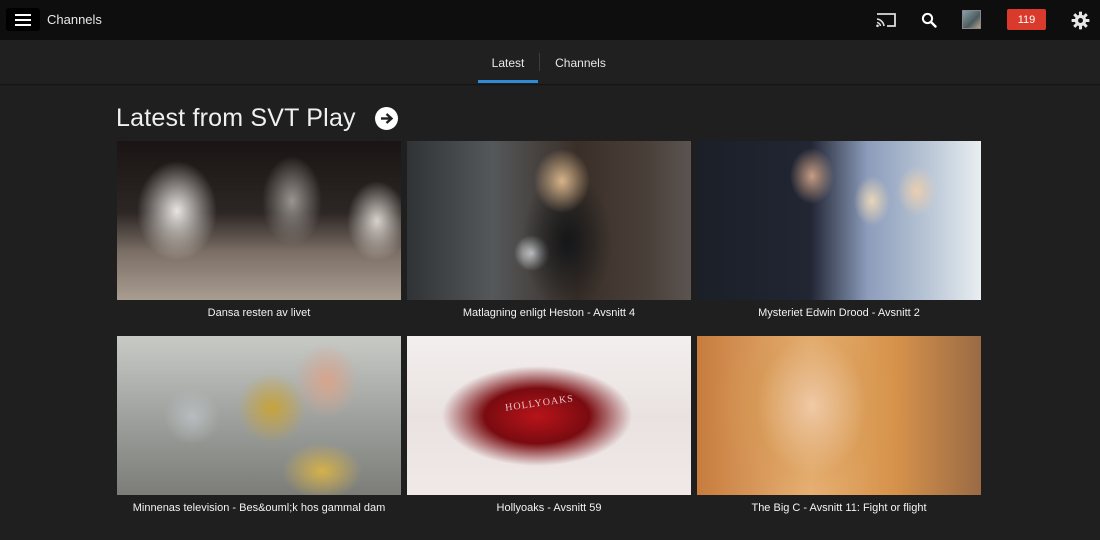 The image size is (1100, 540). What do you see at coordinates (23, 14) in the screenshot?
I see `menu-icon` at bounding box center [23, 14].